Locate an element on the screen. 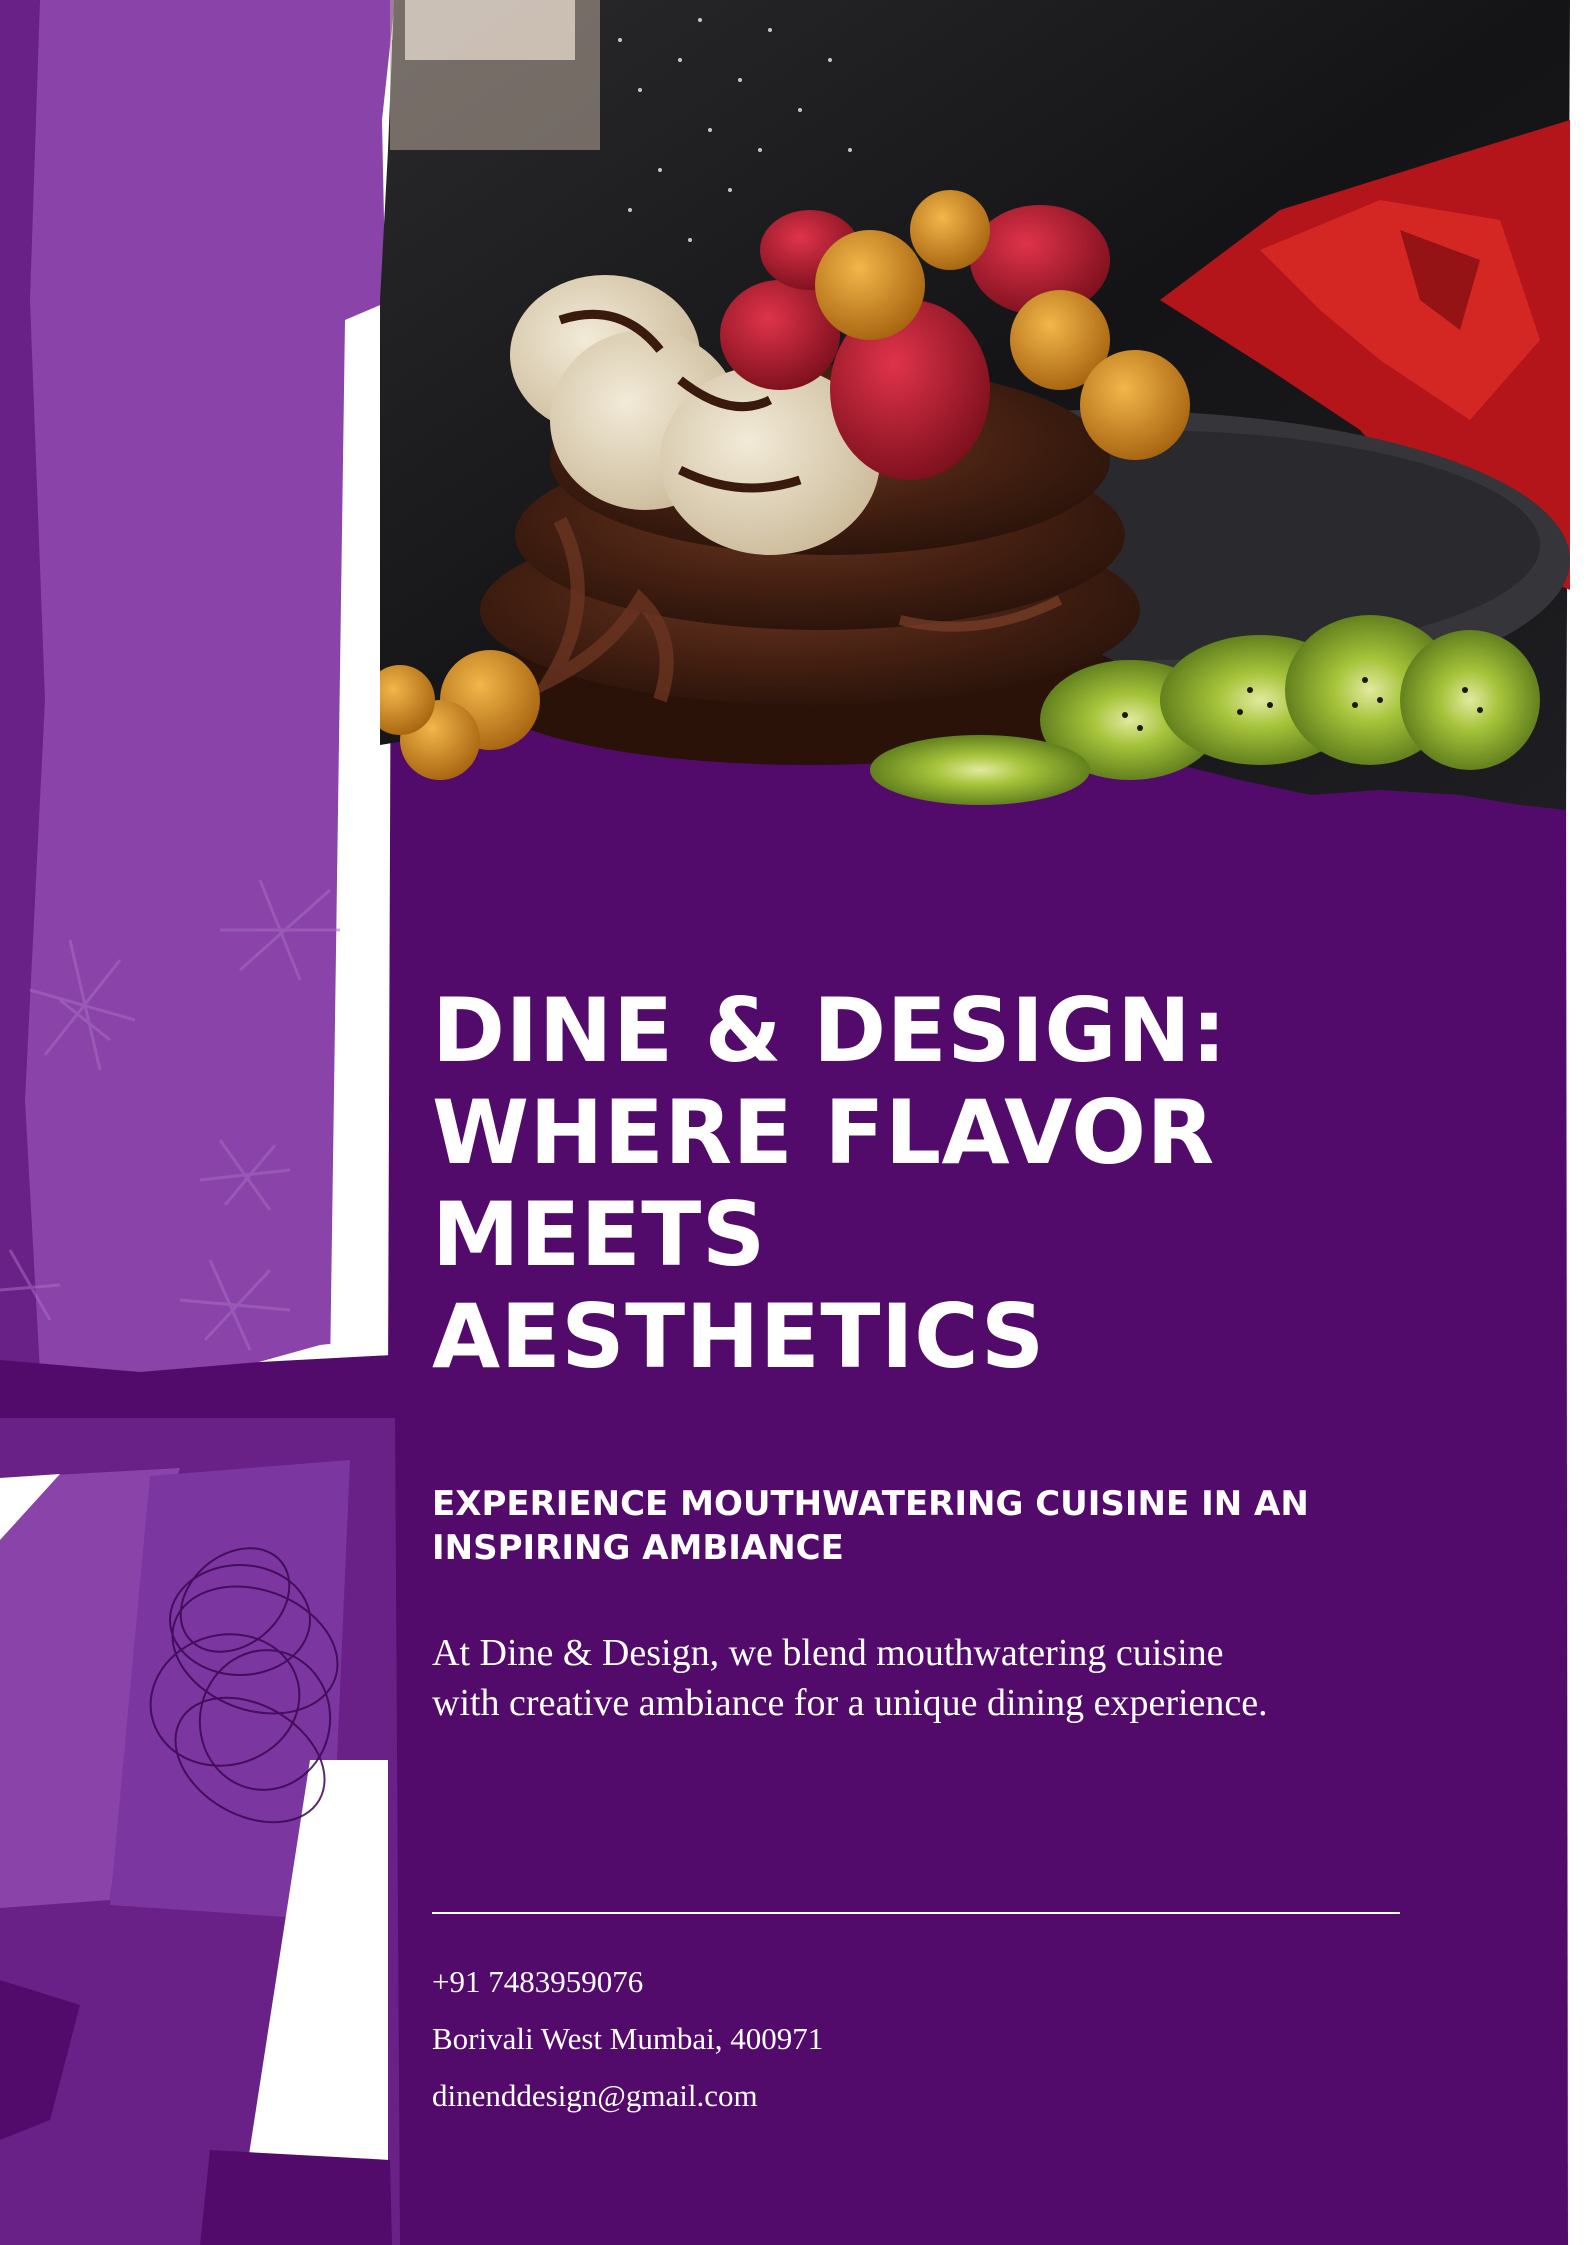 This screenshot has width=1587, height=2245. subheading-line: EXPERIENCE MOUTHWATERING CUISINE IN AN is located at coordinates (870, 1504).